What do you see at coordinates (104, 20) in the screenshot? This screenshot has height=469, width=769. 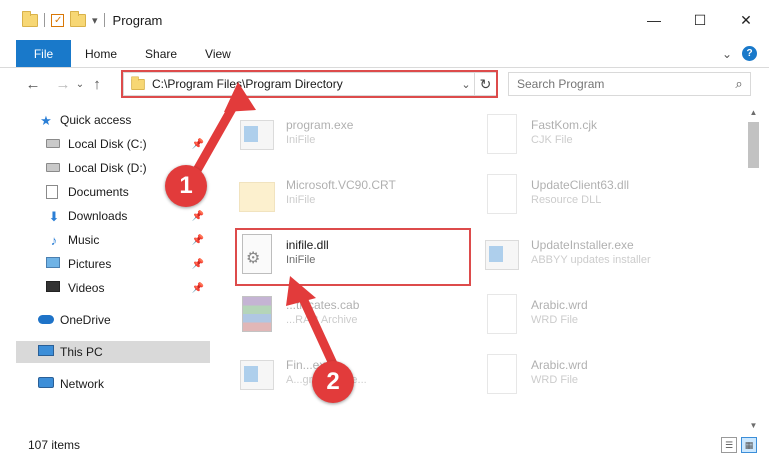 I see `toolbar-separator` at bounding box center [104, 20].